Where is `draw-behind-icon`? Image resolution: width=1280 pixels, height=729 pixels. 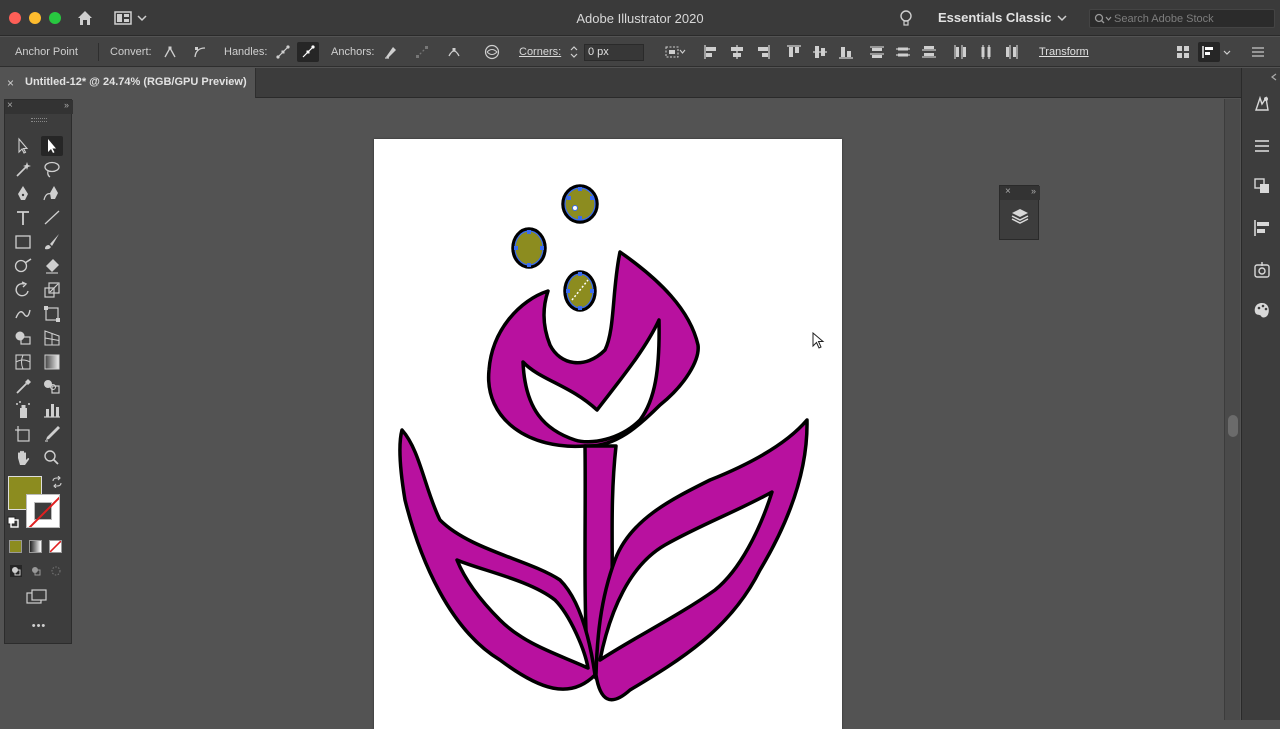 draw-behind-icon is located at coordinates (36, 571).